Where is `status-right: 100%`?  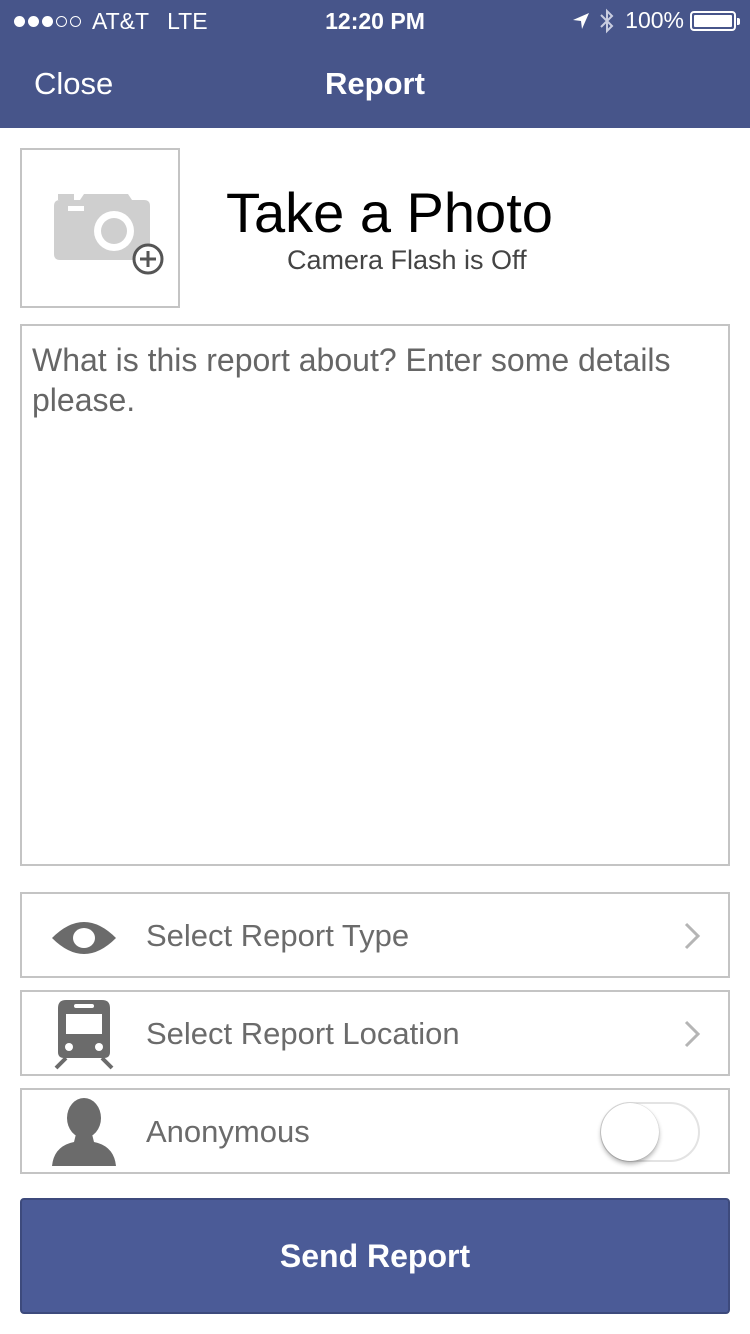
status-right: 100% is located at coordinates (655, 20).